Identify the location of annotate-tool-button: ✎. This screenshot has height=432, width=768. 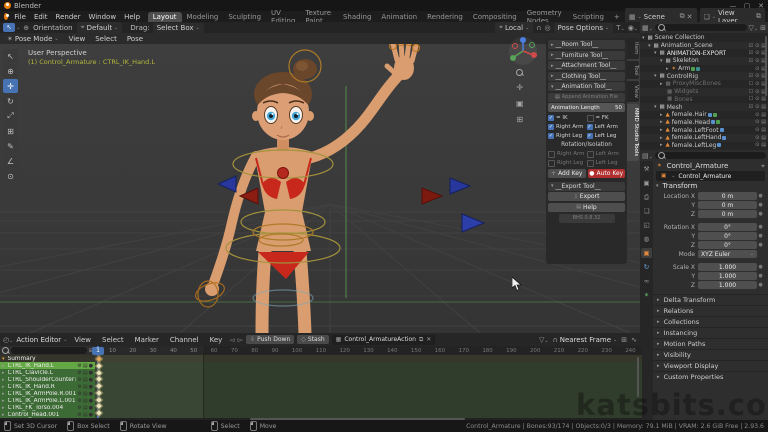
(10, 146).